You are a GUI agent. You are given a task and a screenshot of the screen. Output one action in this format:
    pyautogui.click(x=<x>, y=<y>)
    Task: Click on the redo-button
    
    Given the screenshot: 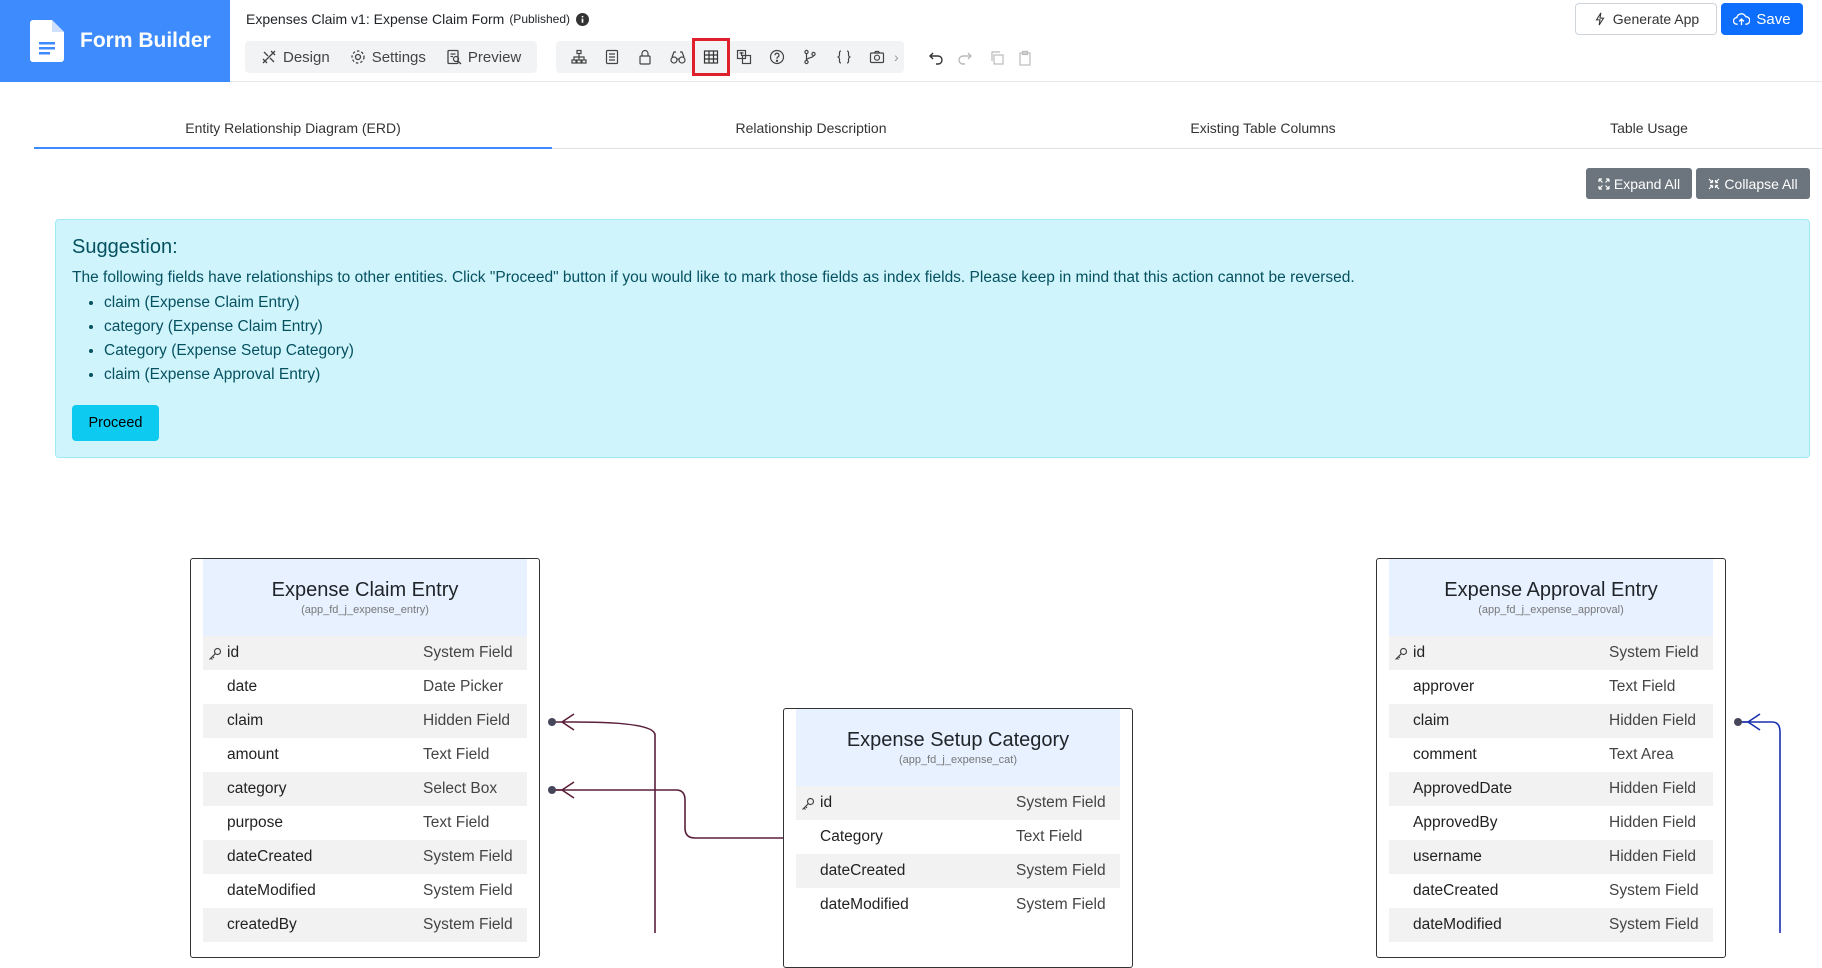 What is the action you would take?
    pyautogui.click(x=965, y=58)
    